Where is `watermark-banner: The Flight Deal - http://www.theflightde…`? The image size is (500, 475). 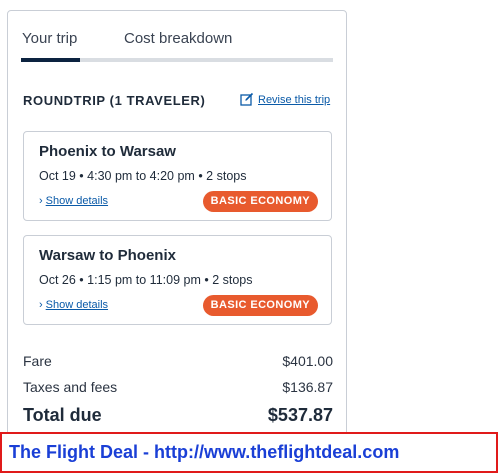 watermark-banner: The Flight Deal - http://www.theflightde… is located at coordinates (249, 452).